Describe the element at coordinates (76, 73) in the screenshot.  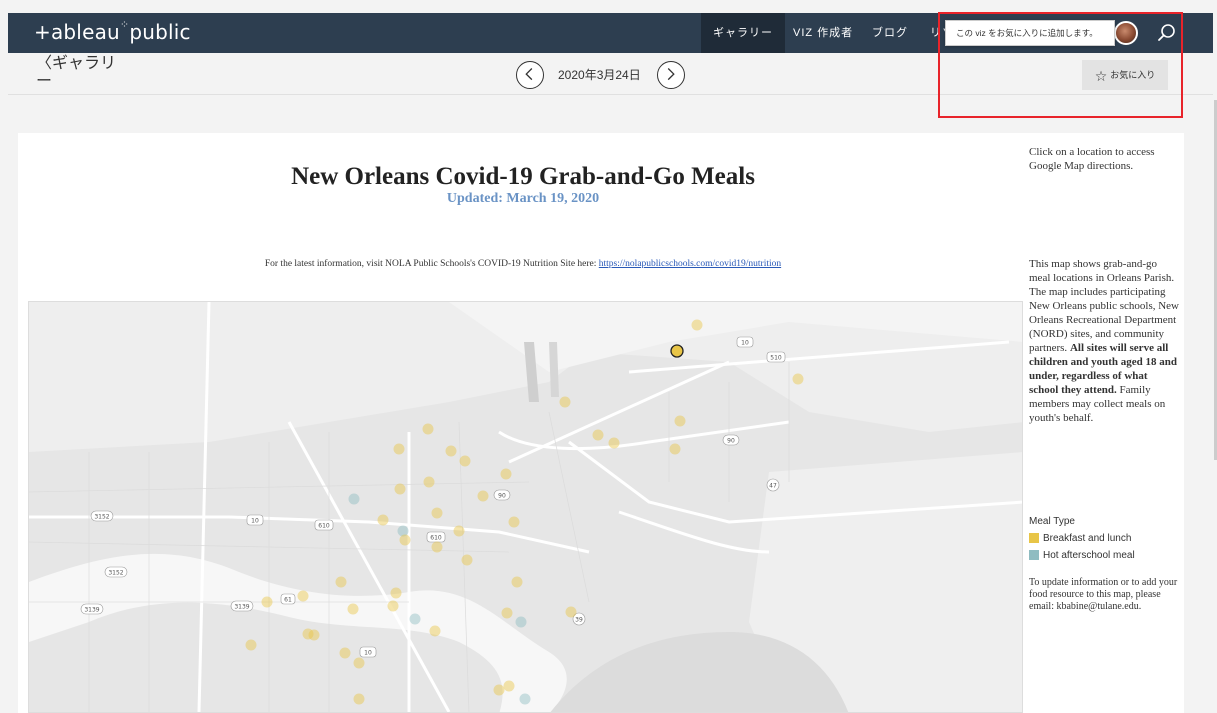
I see `back-to-gallery-link: 〈ギャラリー` at that location.